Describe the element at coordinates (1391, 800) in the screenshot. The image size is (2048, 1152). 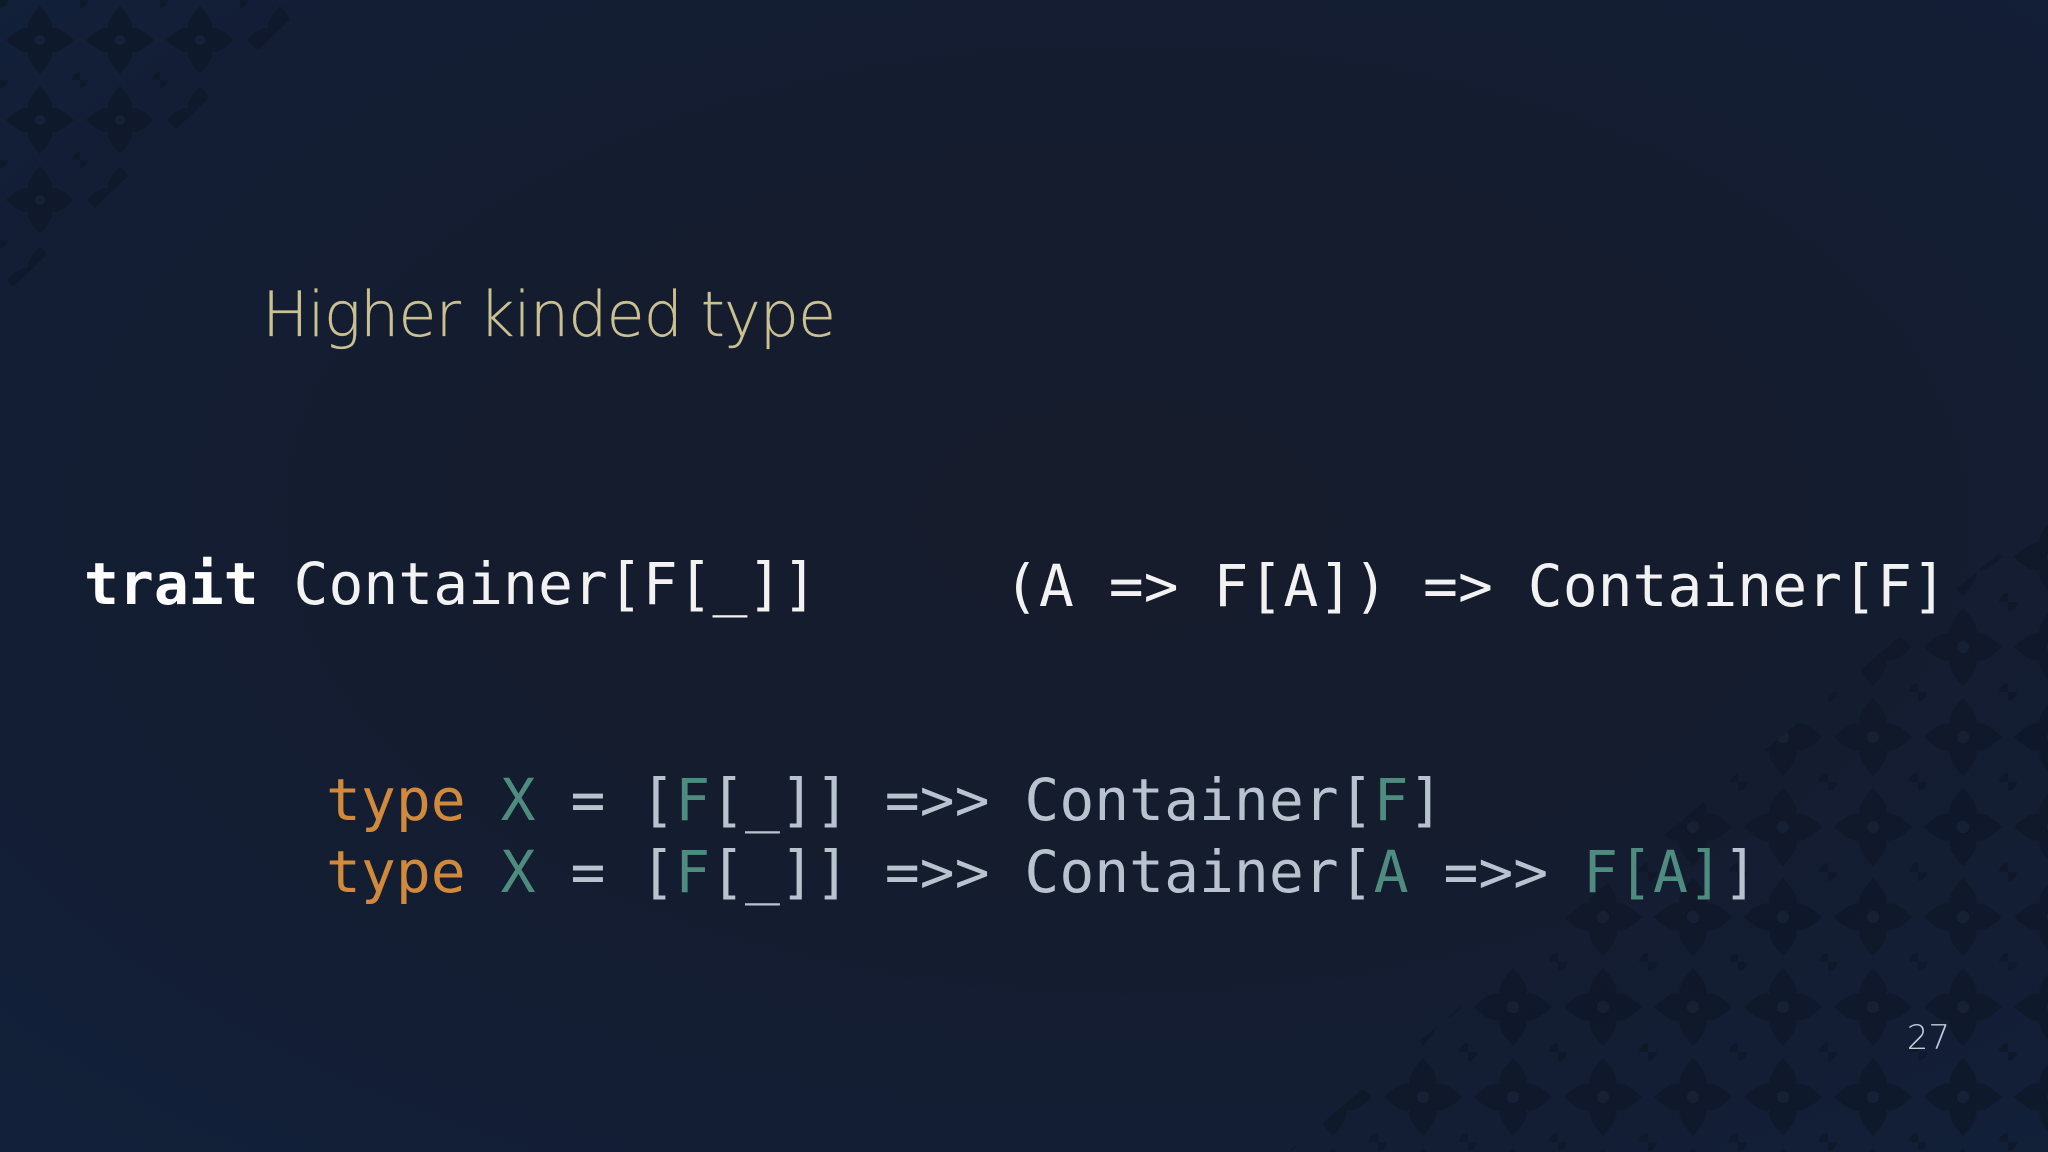
I see `type-arg-f: F` at that location.